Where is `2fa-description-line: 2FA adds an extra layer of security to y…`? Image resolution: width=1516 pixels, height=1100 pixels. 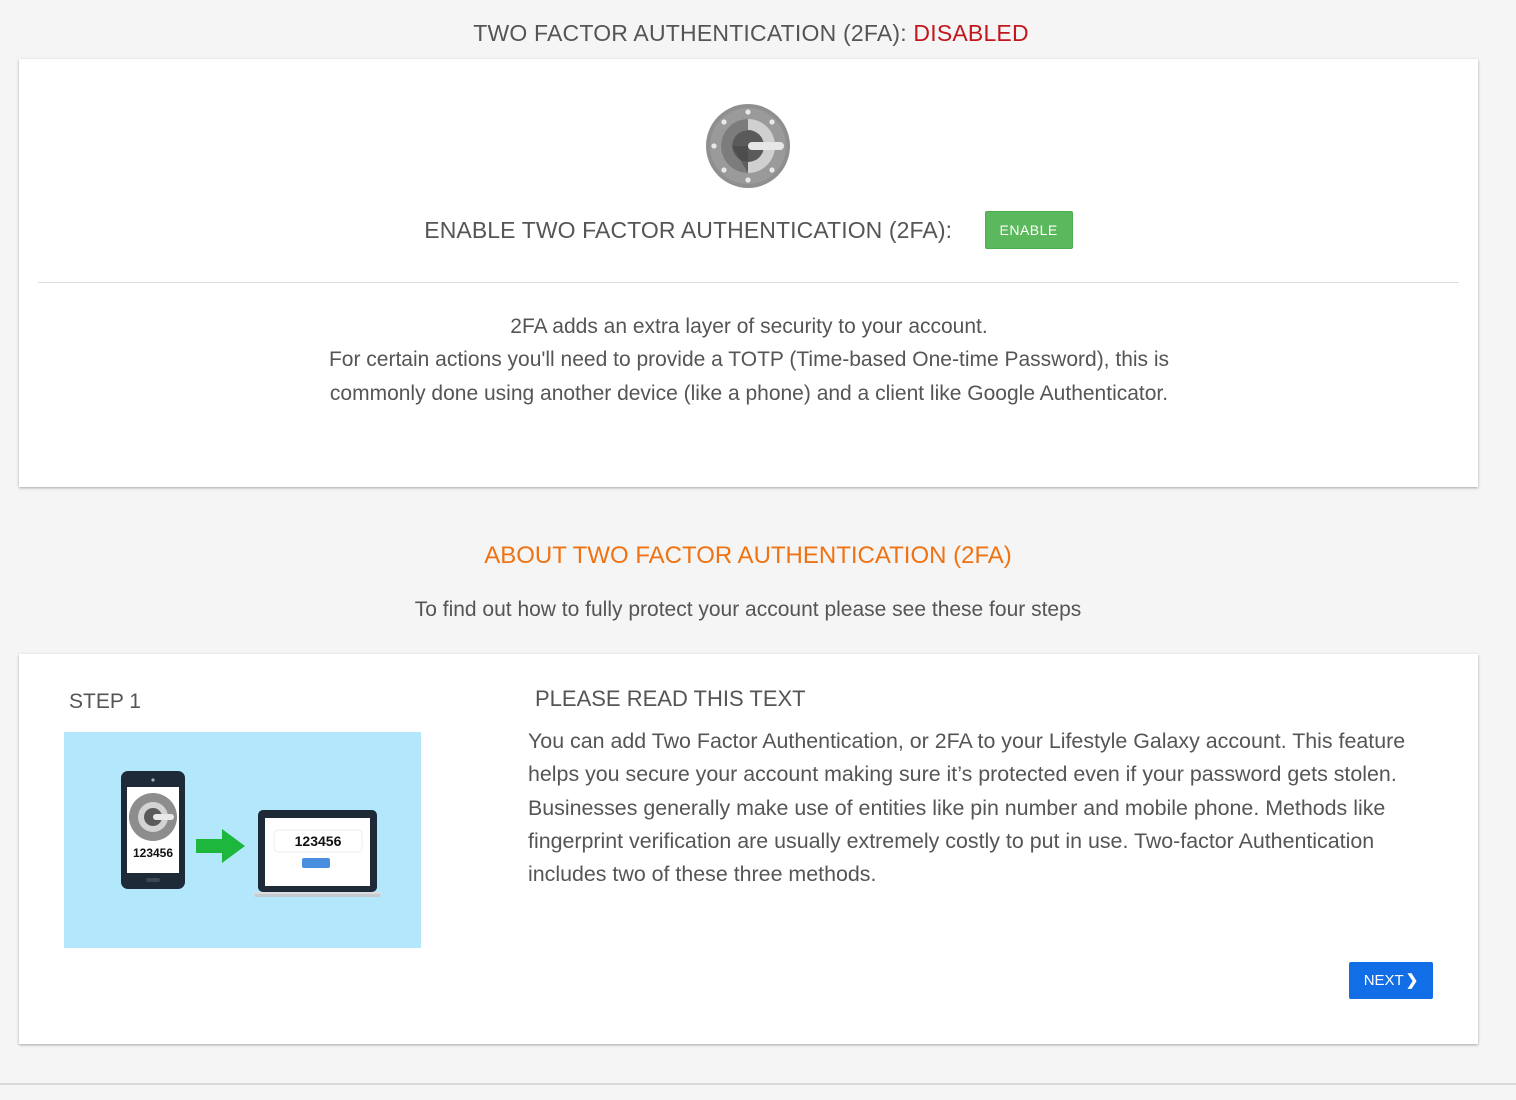
2fa-description-line: 2FA adds an extra layer of security to y… is located at coordinates (749, 326).